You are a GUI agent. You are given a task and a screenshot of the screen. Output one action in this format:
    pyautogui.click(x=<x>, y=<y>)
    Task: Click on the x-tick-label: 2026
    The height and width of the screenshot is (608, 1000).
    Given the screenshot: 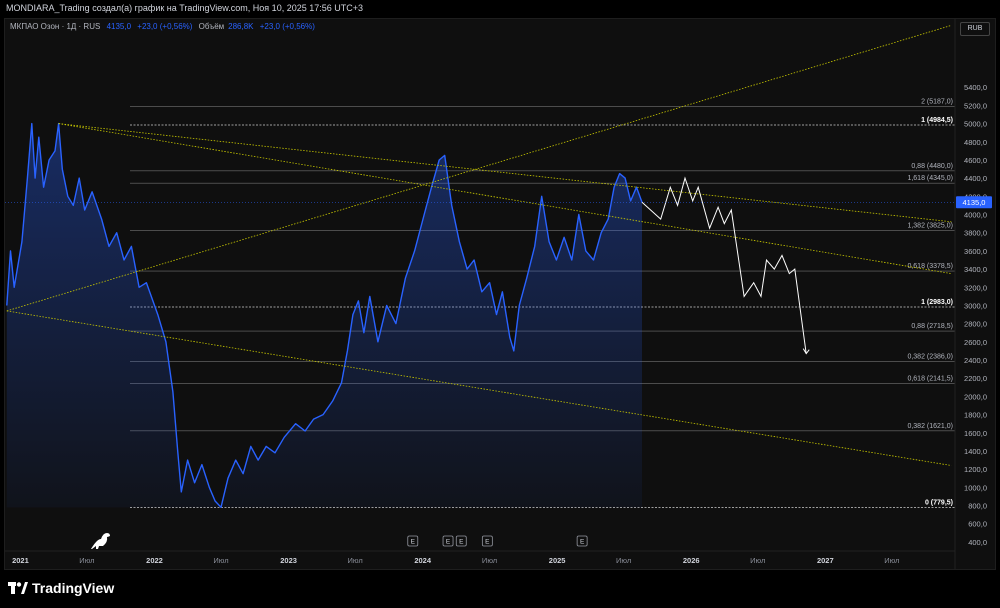 What is the action you would take?
    pyautogui.click(x=691, y=560)
    